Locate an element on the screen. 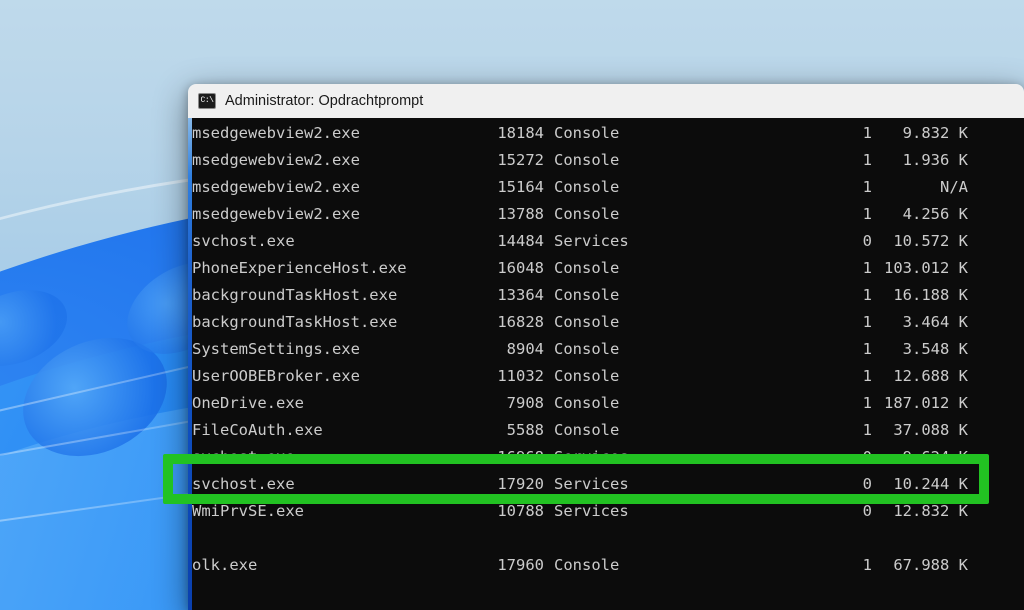 Image resolution: width=1024 pixels, height=610 pixels. process-row: msedgewebview2.exe 15164 Console 1 N/A is located at coordinates (608, 187).